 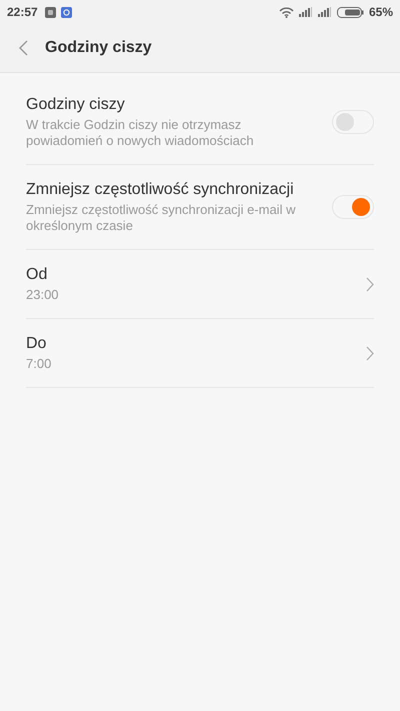 I want to click on toggle-switch, so click(x=353, y=207).